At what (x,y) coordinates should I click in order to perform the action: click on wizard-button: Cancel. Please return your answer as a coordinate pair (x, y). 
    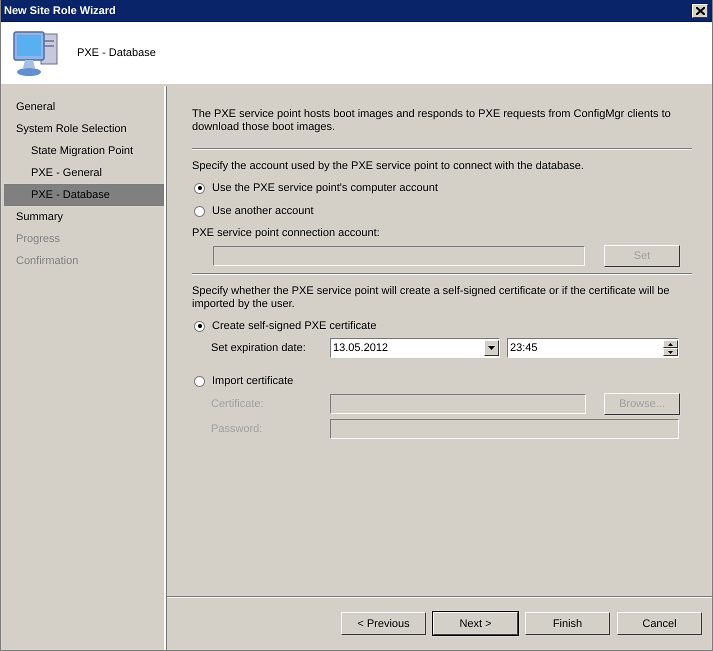
    Looking at the image, I should click on (659, 623).